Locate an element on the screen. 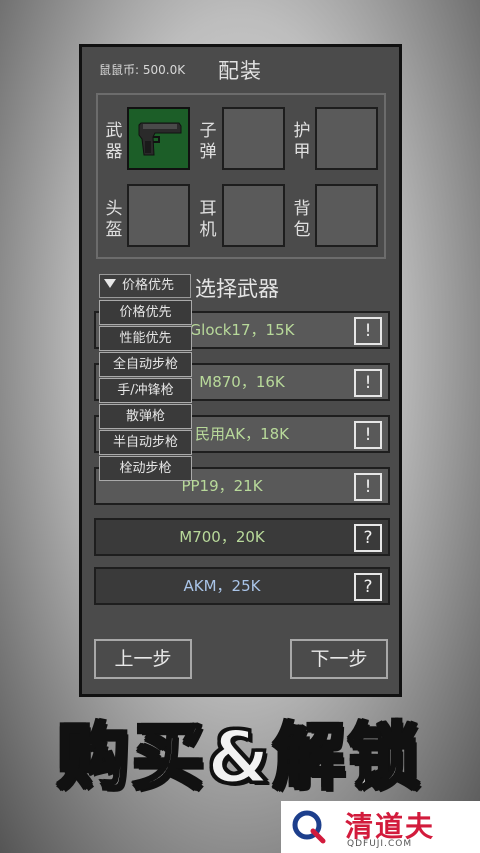 This screenshot has height=853, width=480. promo-banner-text: 购买&解锁 is located at coordinates (239, 757).